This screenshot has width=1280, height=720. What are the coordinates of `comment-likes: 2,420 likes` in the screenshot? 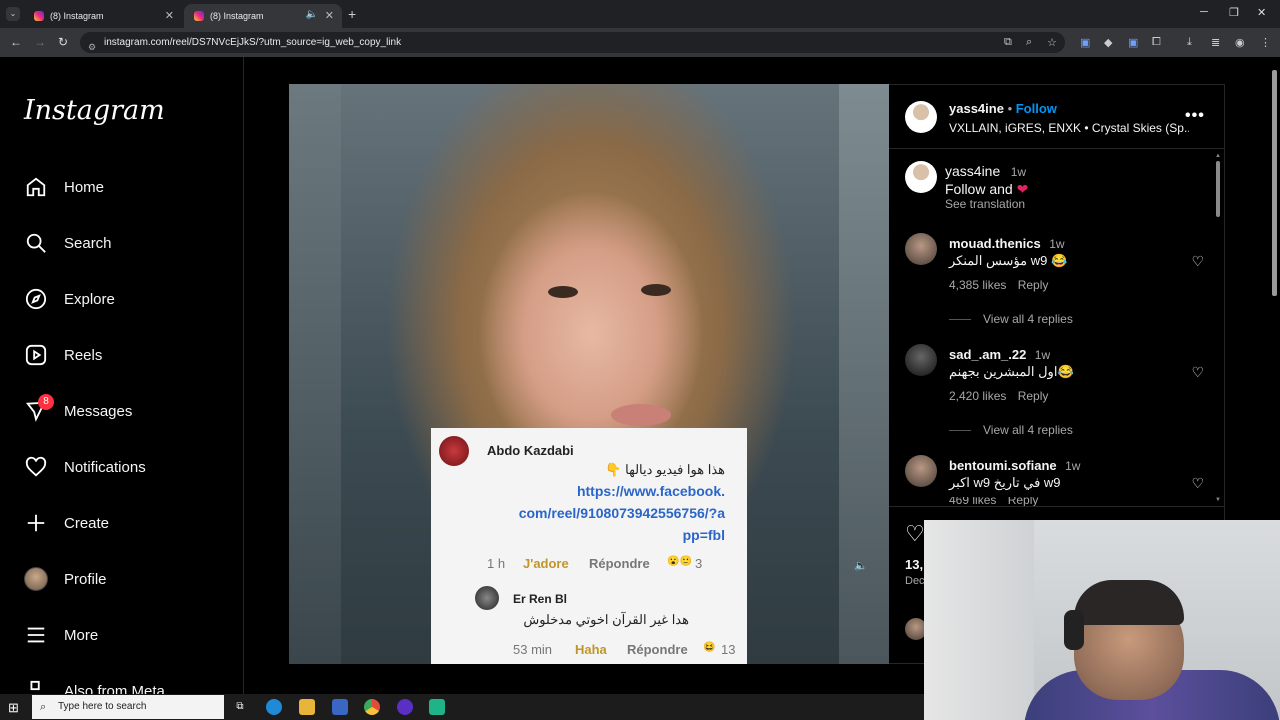 It's located at (977, 396).